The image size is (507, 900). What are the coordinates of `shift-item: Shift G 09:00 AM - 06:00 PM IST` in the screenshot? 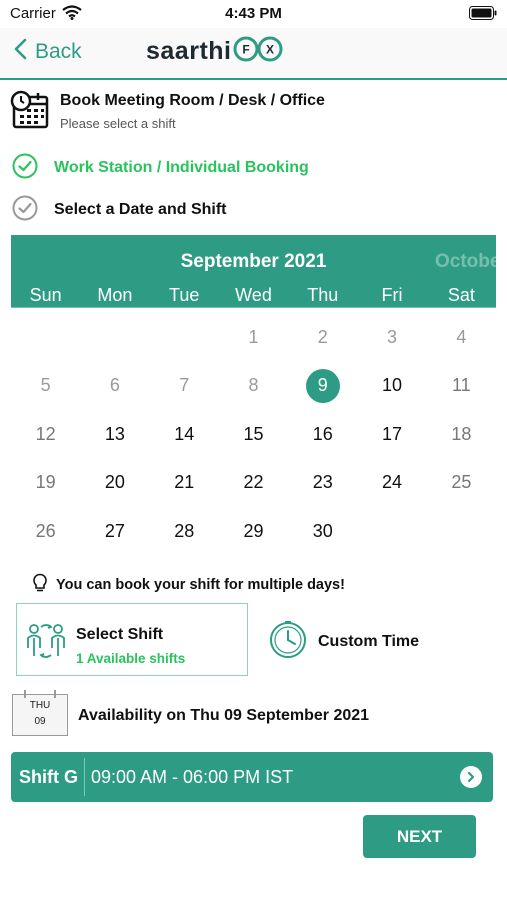 It's located at (252, 777).